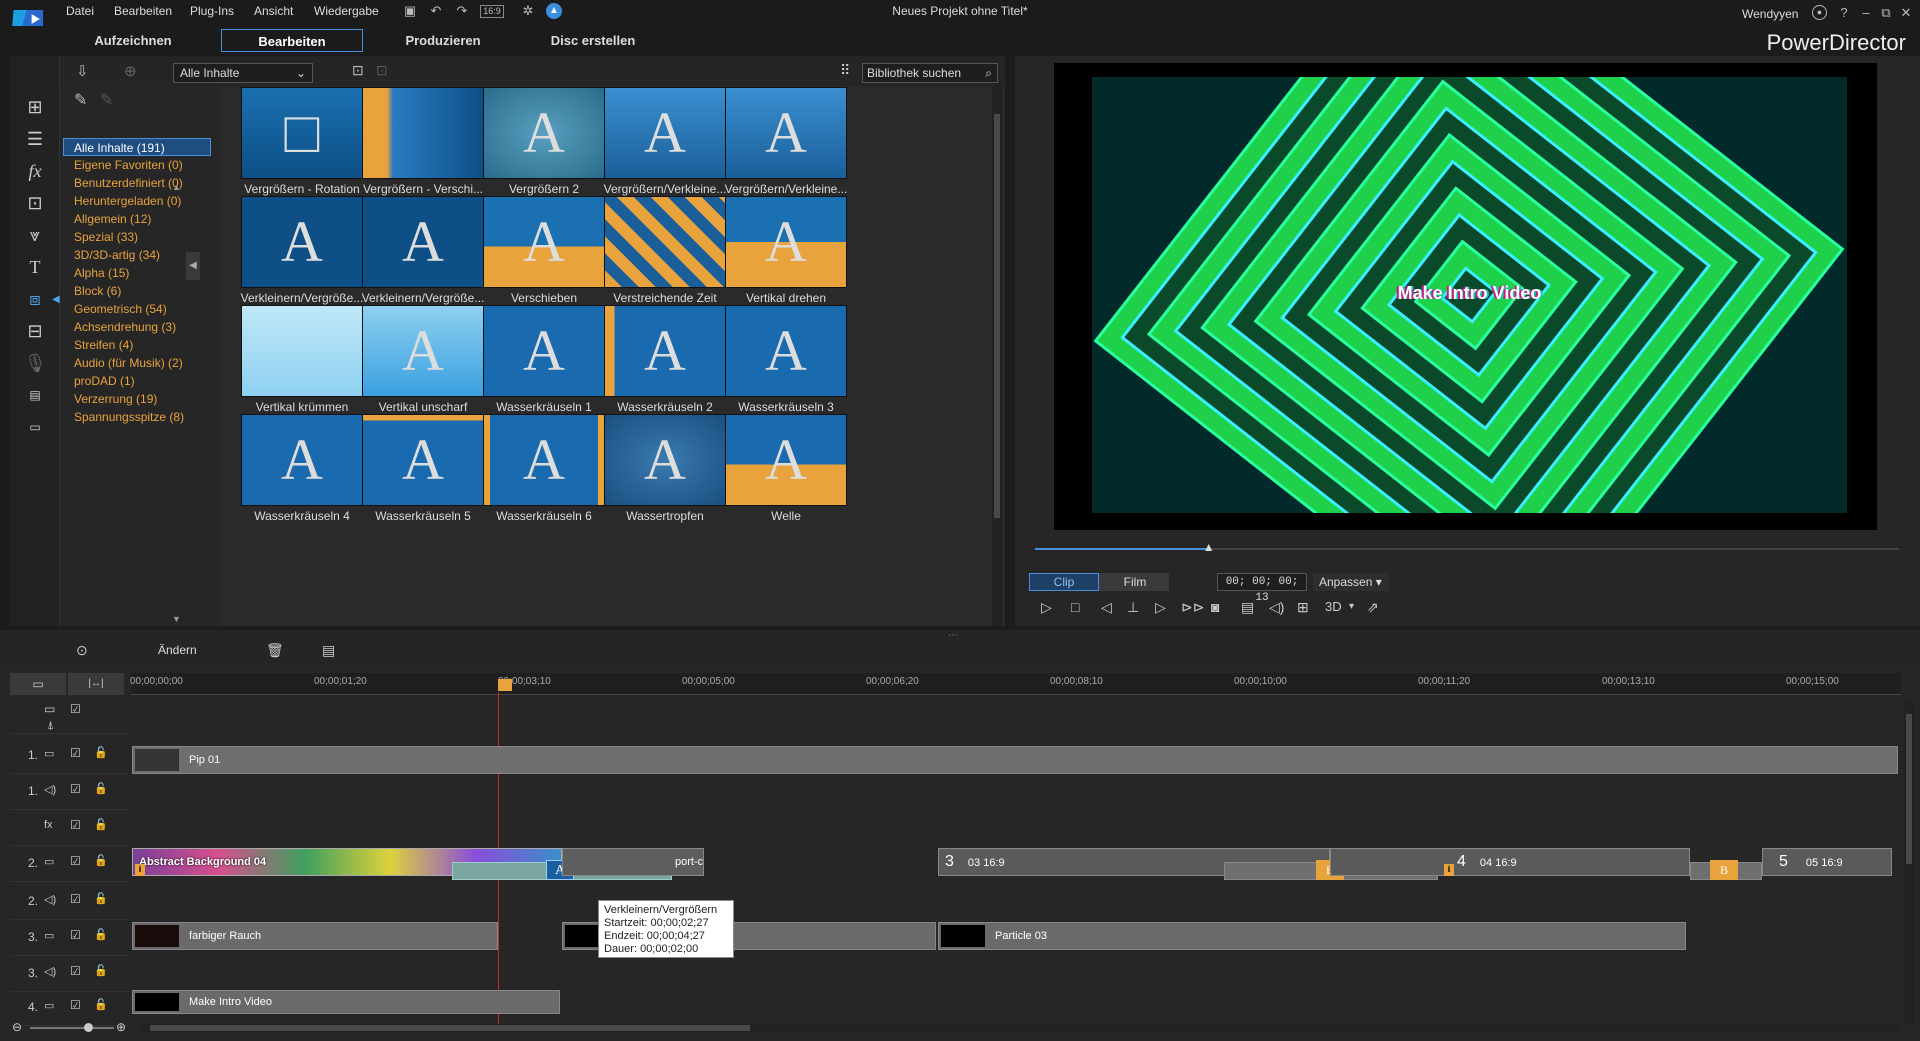 This screenshot has width=1920, height=1041. Describe the element at coordinates (328, 650) in the screenshot. I see `keyframe-icon: ▤` at that location.